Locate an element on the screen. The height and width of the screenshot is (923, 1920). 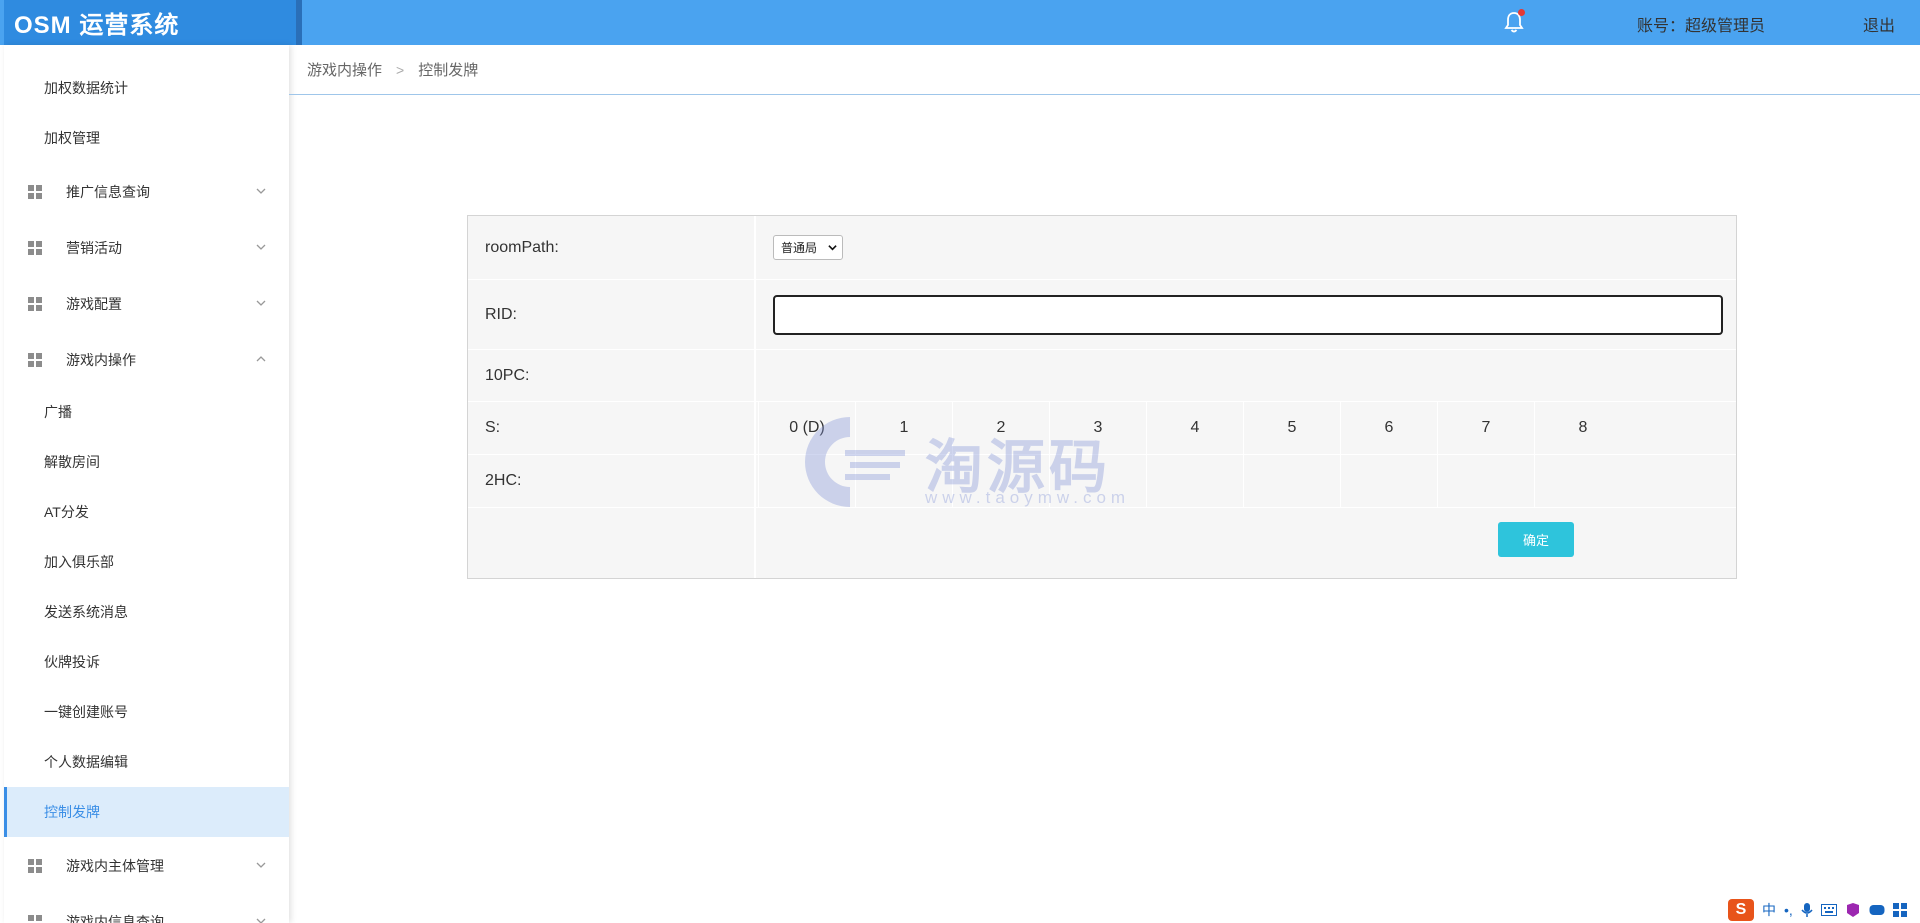
confirm-button: 确定 is located at coordinates (1536, 539).